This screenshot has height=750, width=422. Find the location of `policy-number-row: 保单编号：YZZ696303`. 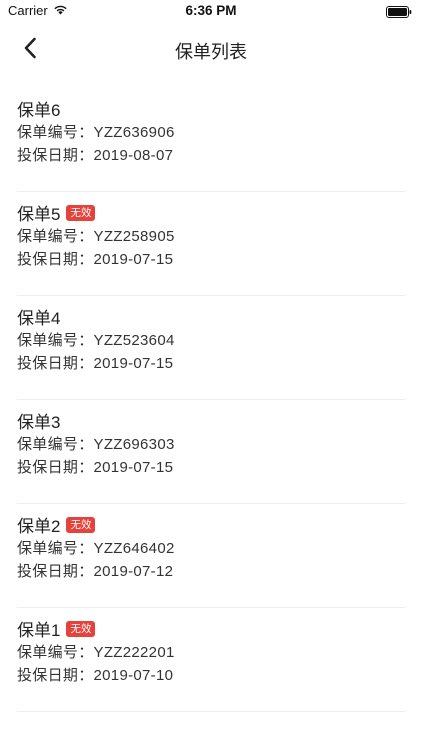

policy-number-row: 保单编号：YZZ696303 is located at coordinates (96, 443).